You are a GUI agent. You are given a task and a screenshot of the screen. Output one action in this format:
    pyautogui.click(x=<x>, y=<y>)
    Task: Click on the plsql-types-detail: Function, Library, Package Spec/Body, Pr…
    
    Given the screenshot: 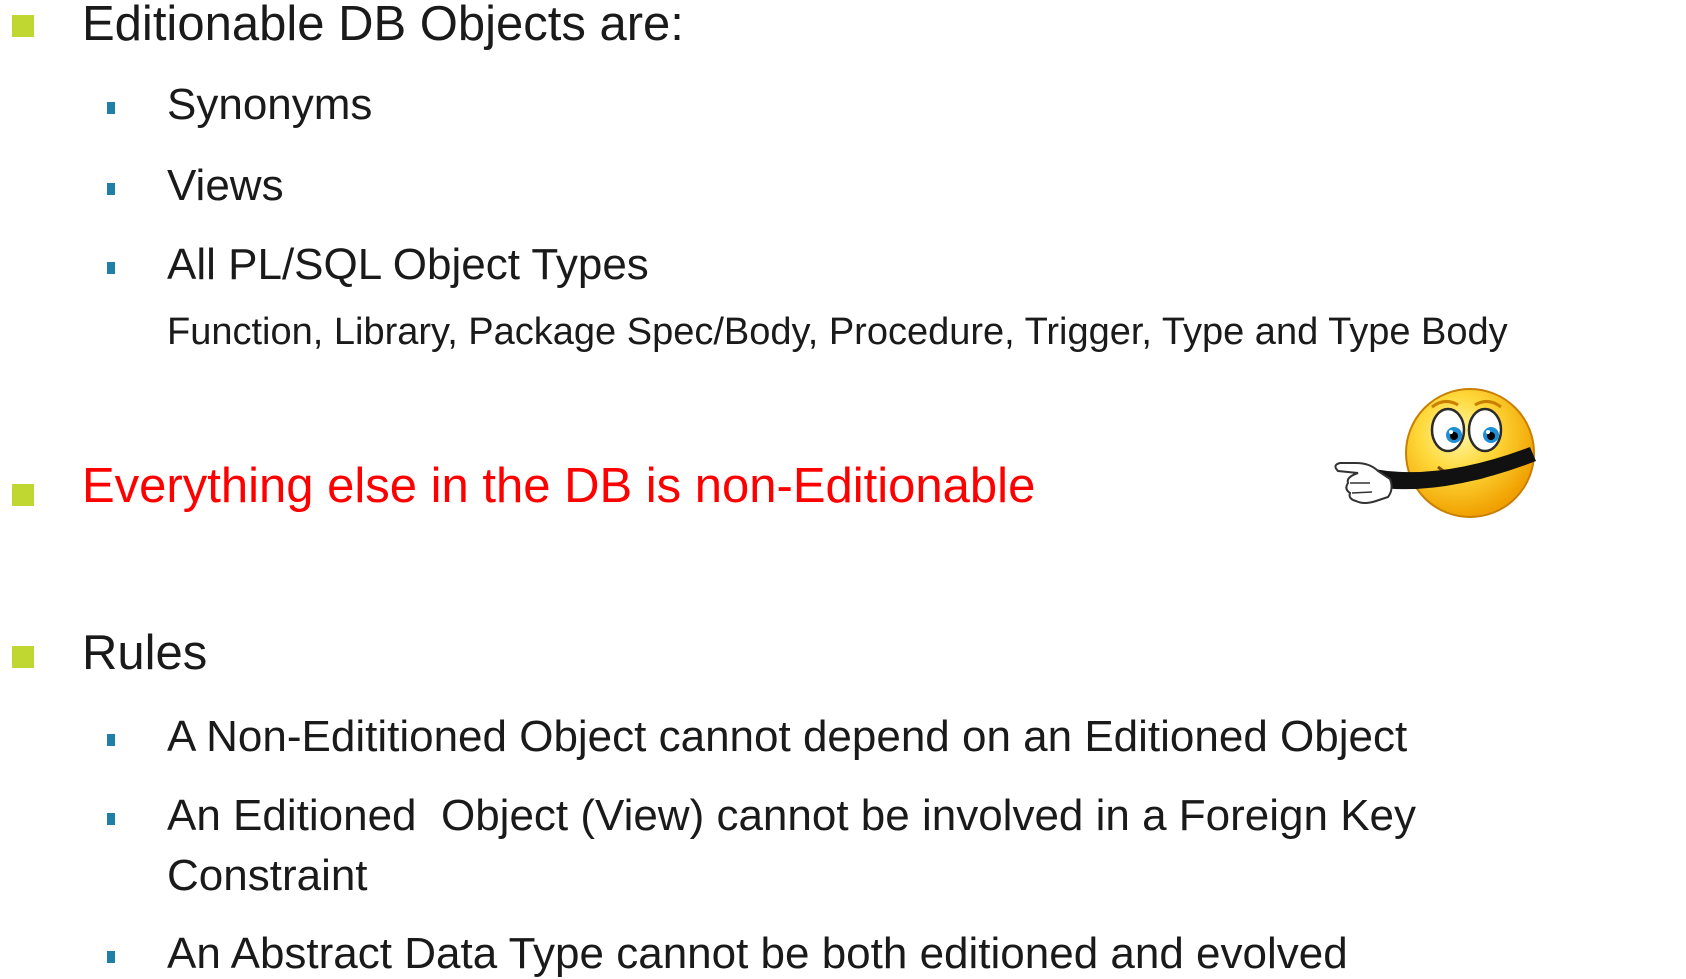 What is the action you would take?
    pyautogui.click(x=837, y=332)
    